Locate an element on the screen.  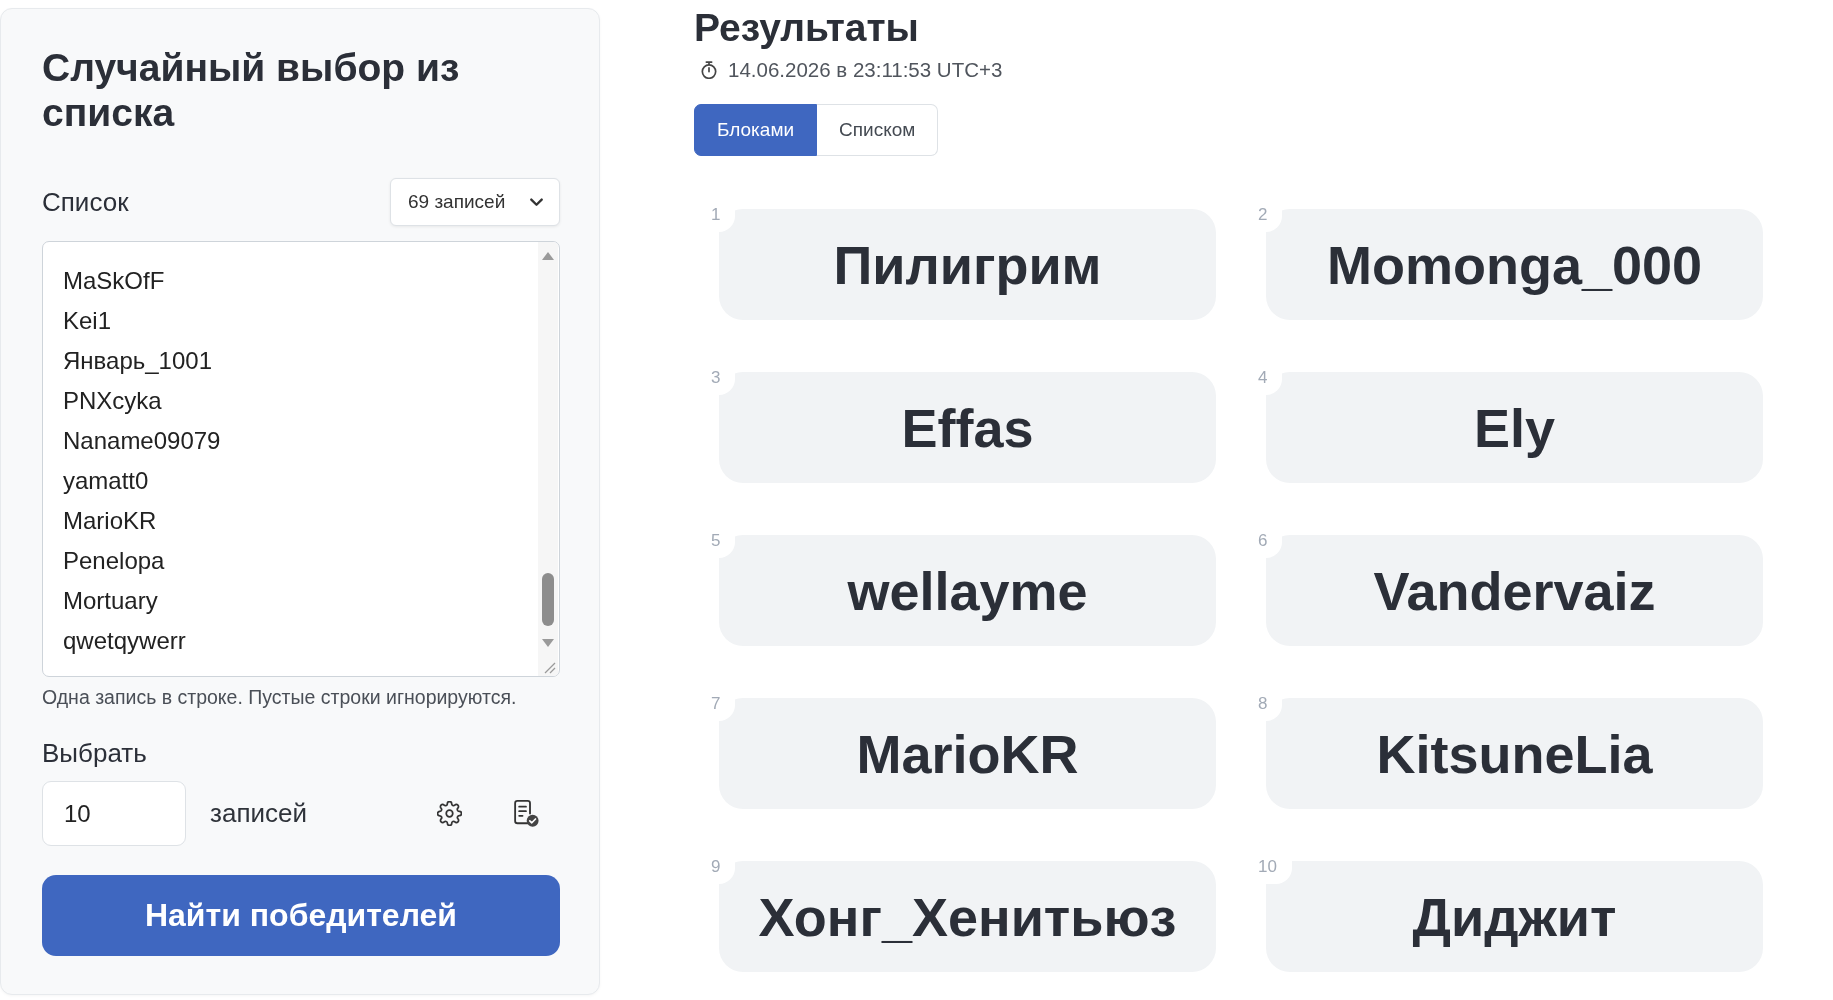
timestamp-text: 14.06.2026 в 23:11:53 UTC+3 is located at coordinates (865, 70).